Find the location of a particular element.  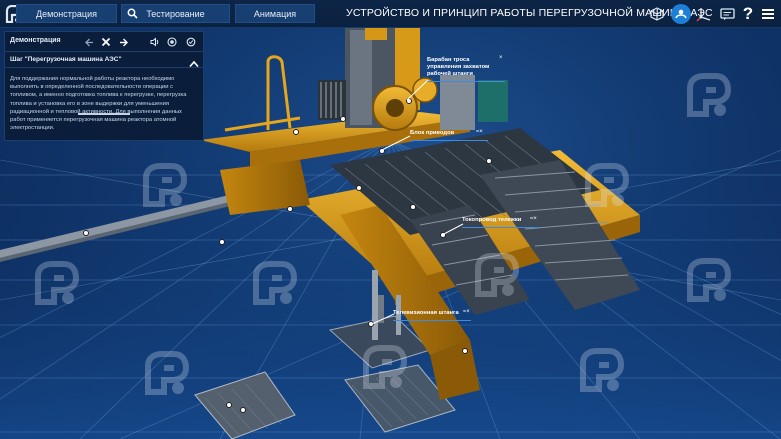

panel-header: Демонстрация is located at coordinates (105, 42).